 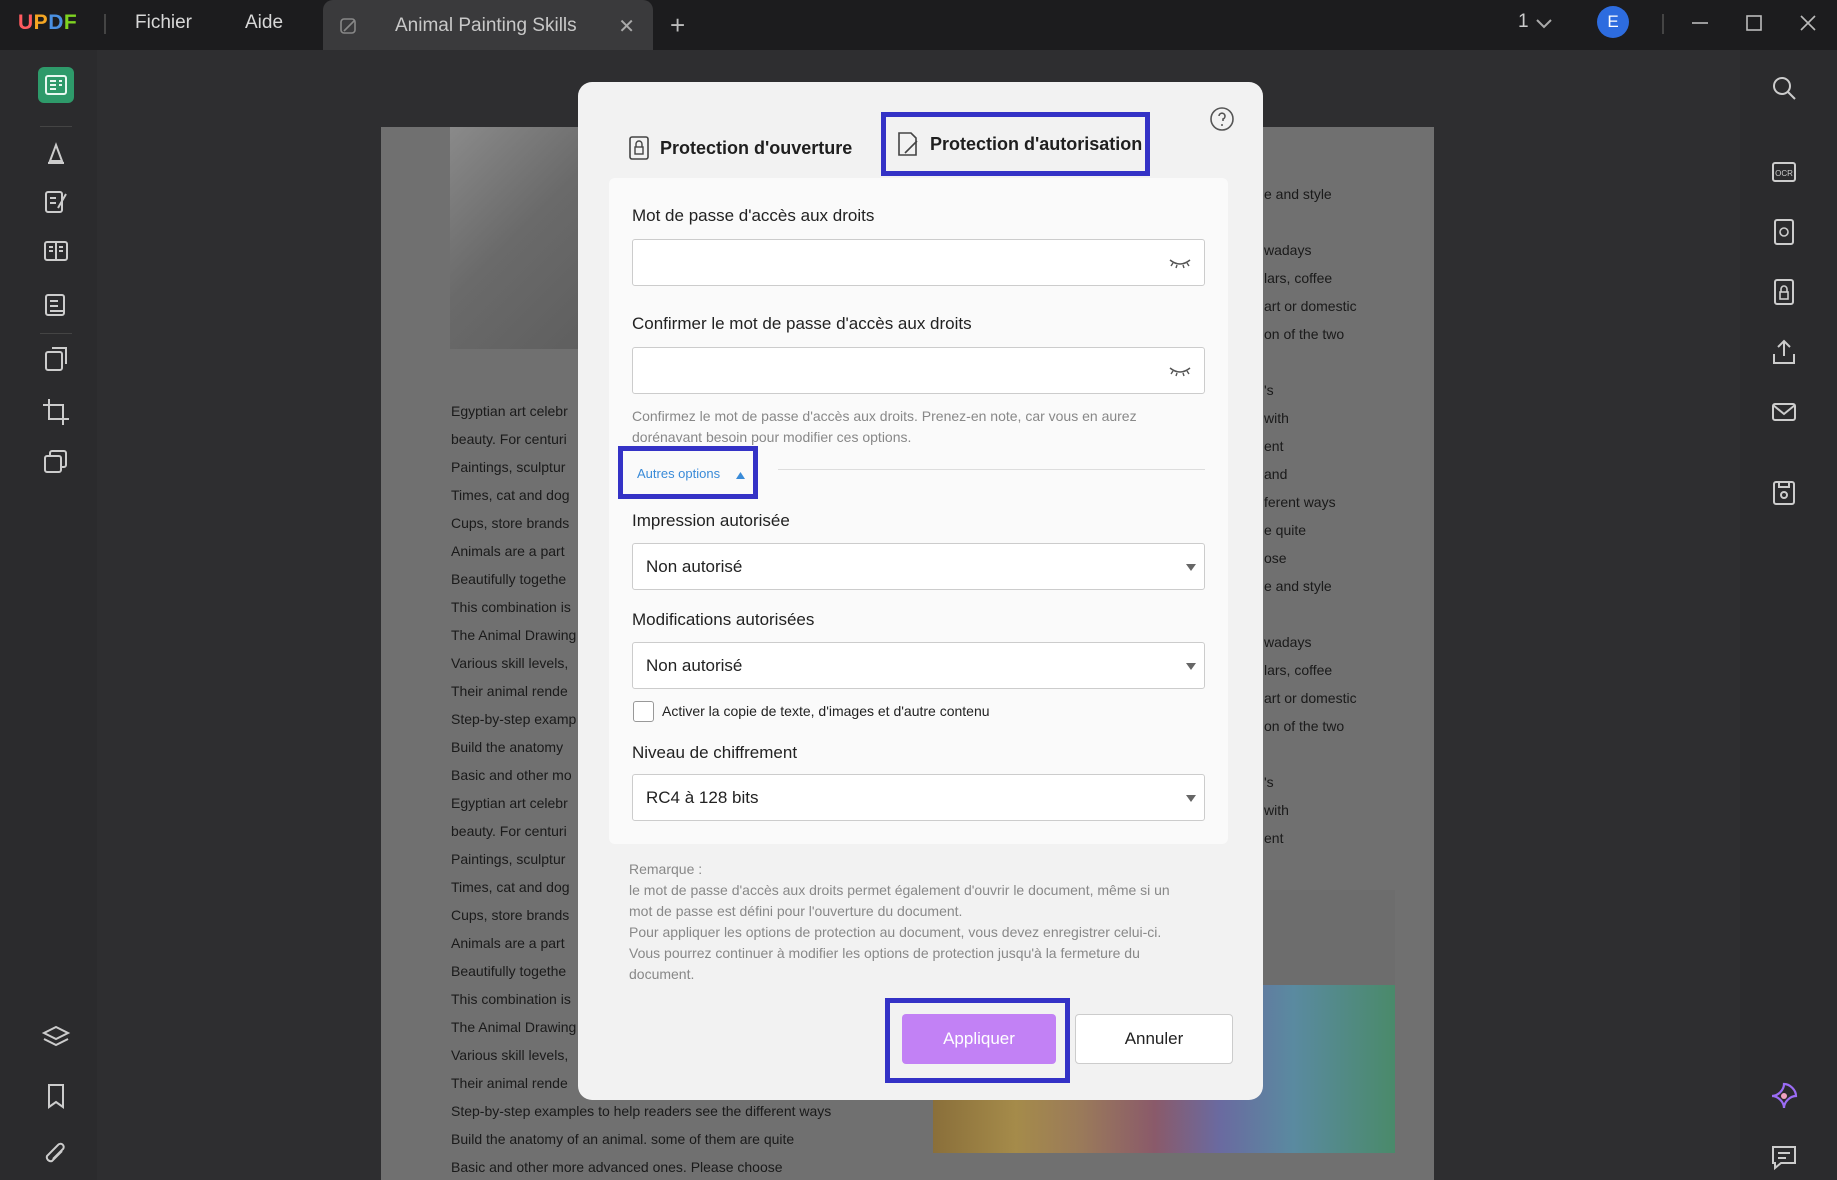 What do you see at coordinates (1784, 232) in the screenshot?
I see `convert-pdf-button` at bounding box center [1784, 232].